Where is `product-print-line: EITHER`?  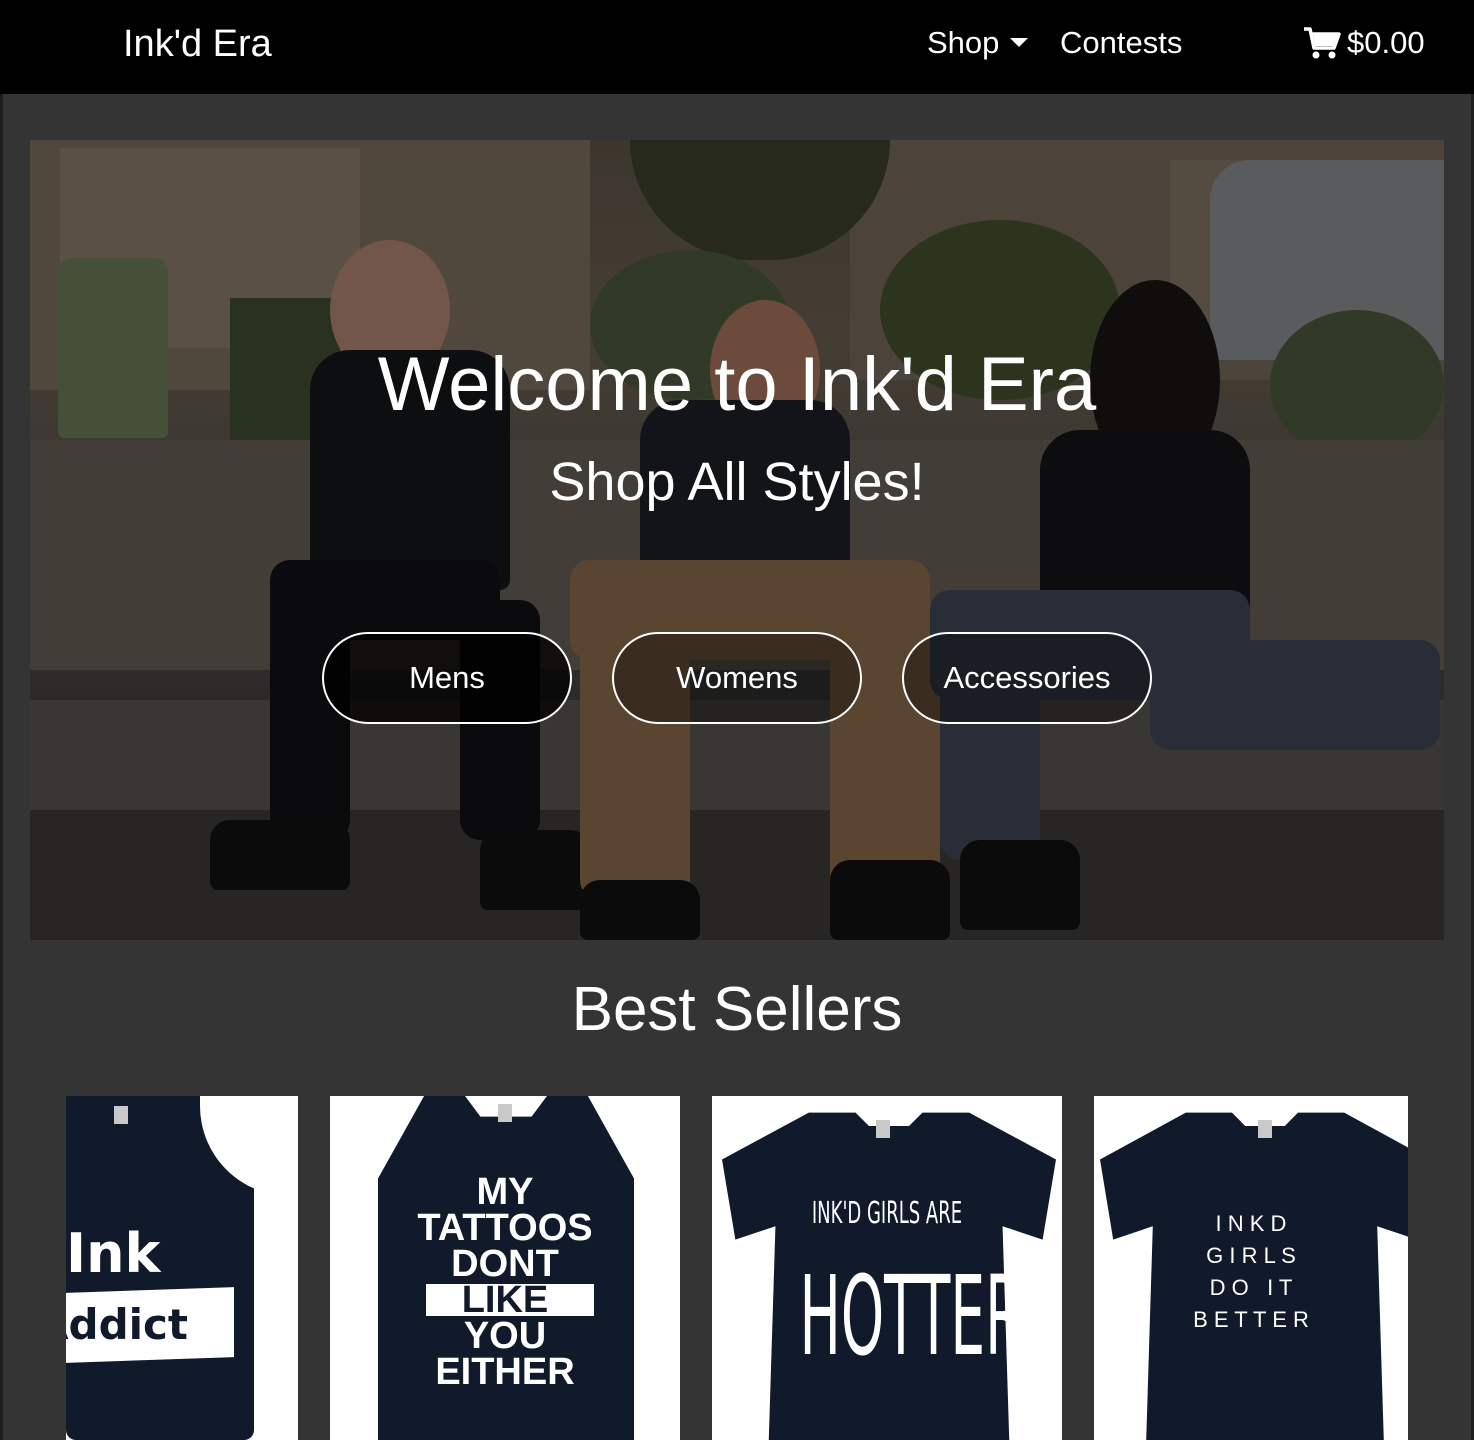 product-print-line: EITHER is located at coordinates (505, 1372).